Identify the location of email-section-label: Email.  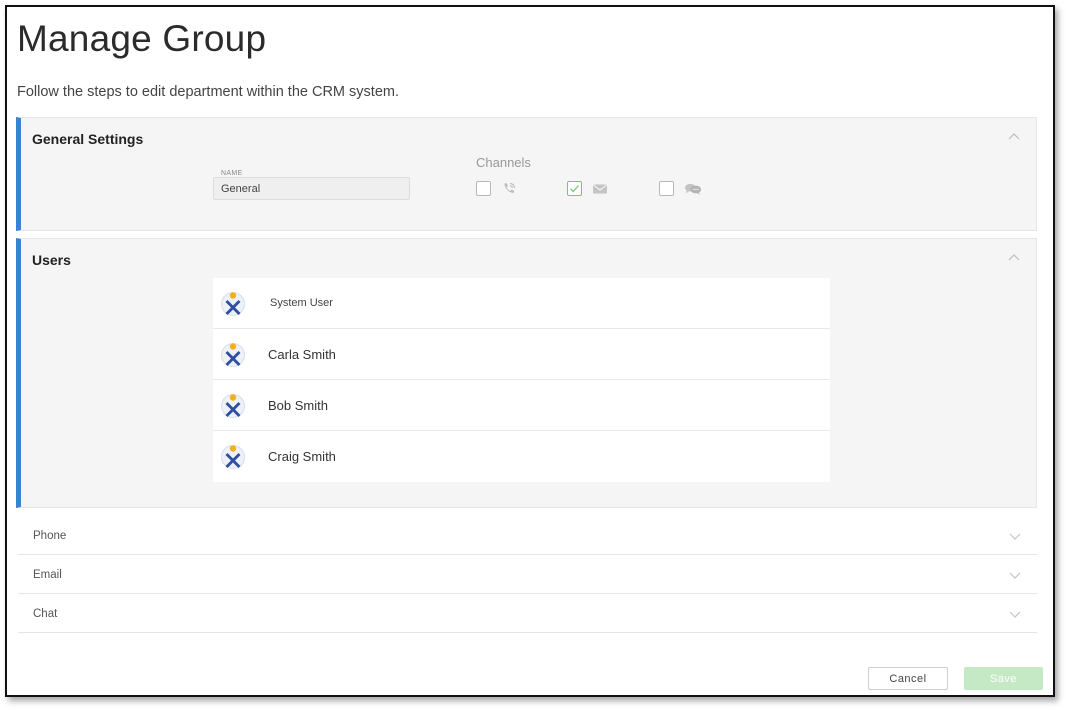
(47, 575).